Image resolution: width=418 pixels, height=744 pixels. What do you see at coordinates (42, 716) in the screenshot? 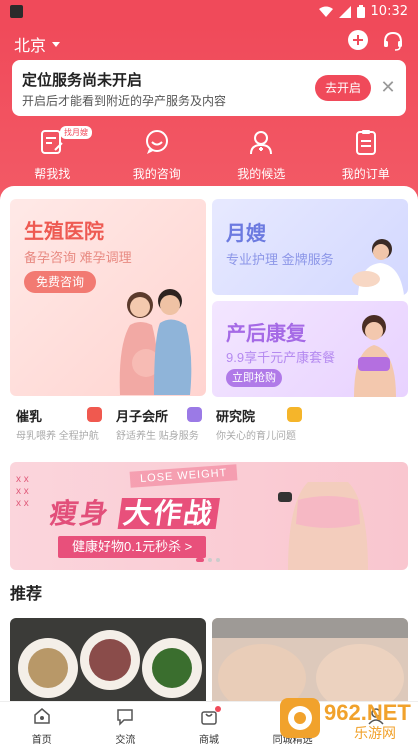
I see `home-icon` at bounding box center [42, 716].